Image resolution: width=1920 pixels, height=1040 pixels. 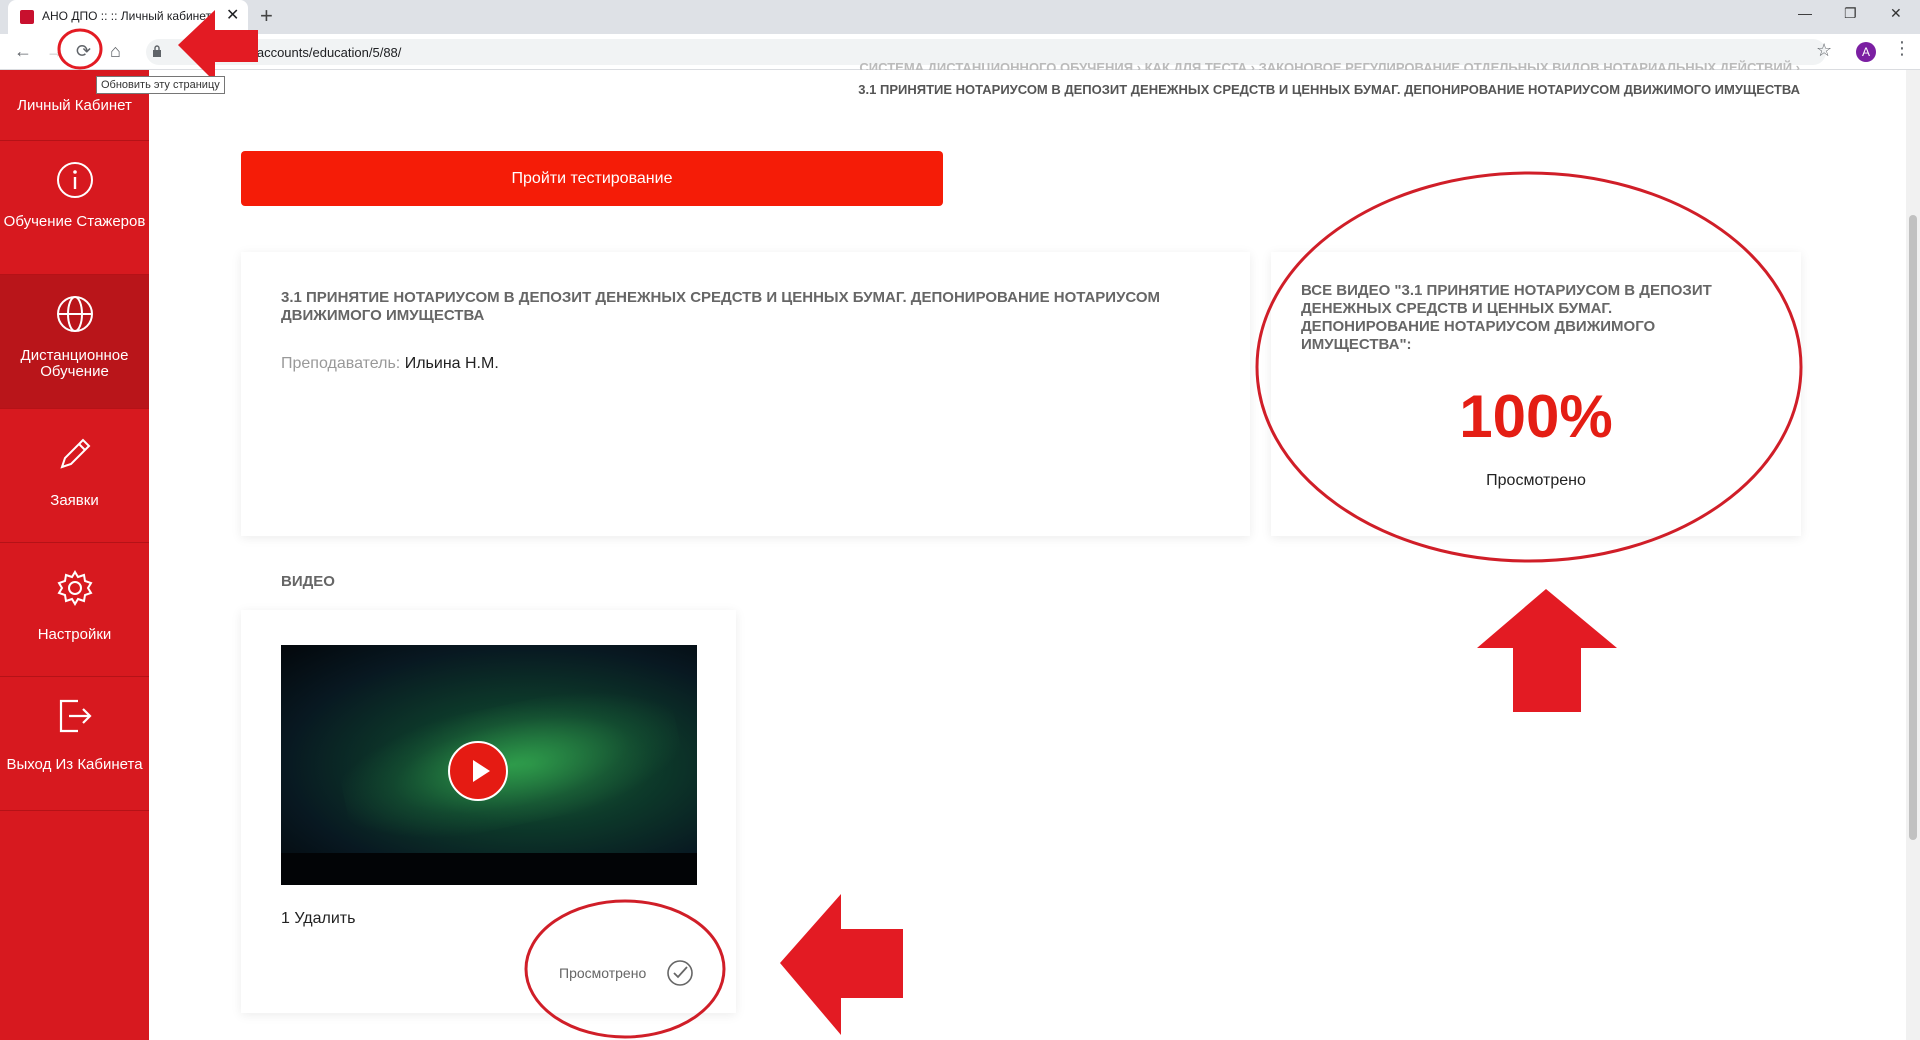 What do you see at coordinates (74, 500) in the screenshot?
I see `sidebar-item-label: Заявки` at bounding box center [74, 500].